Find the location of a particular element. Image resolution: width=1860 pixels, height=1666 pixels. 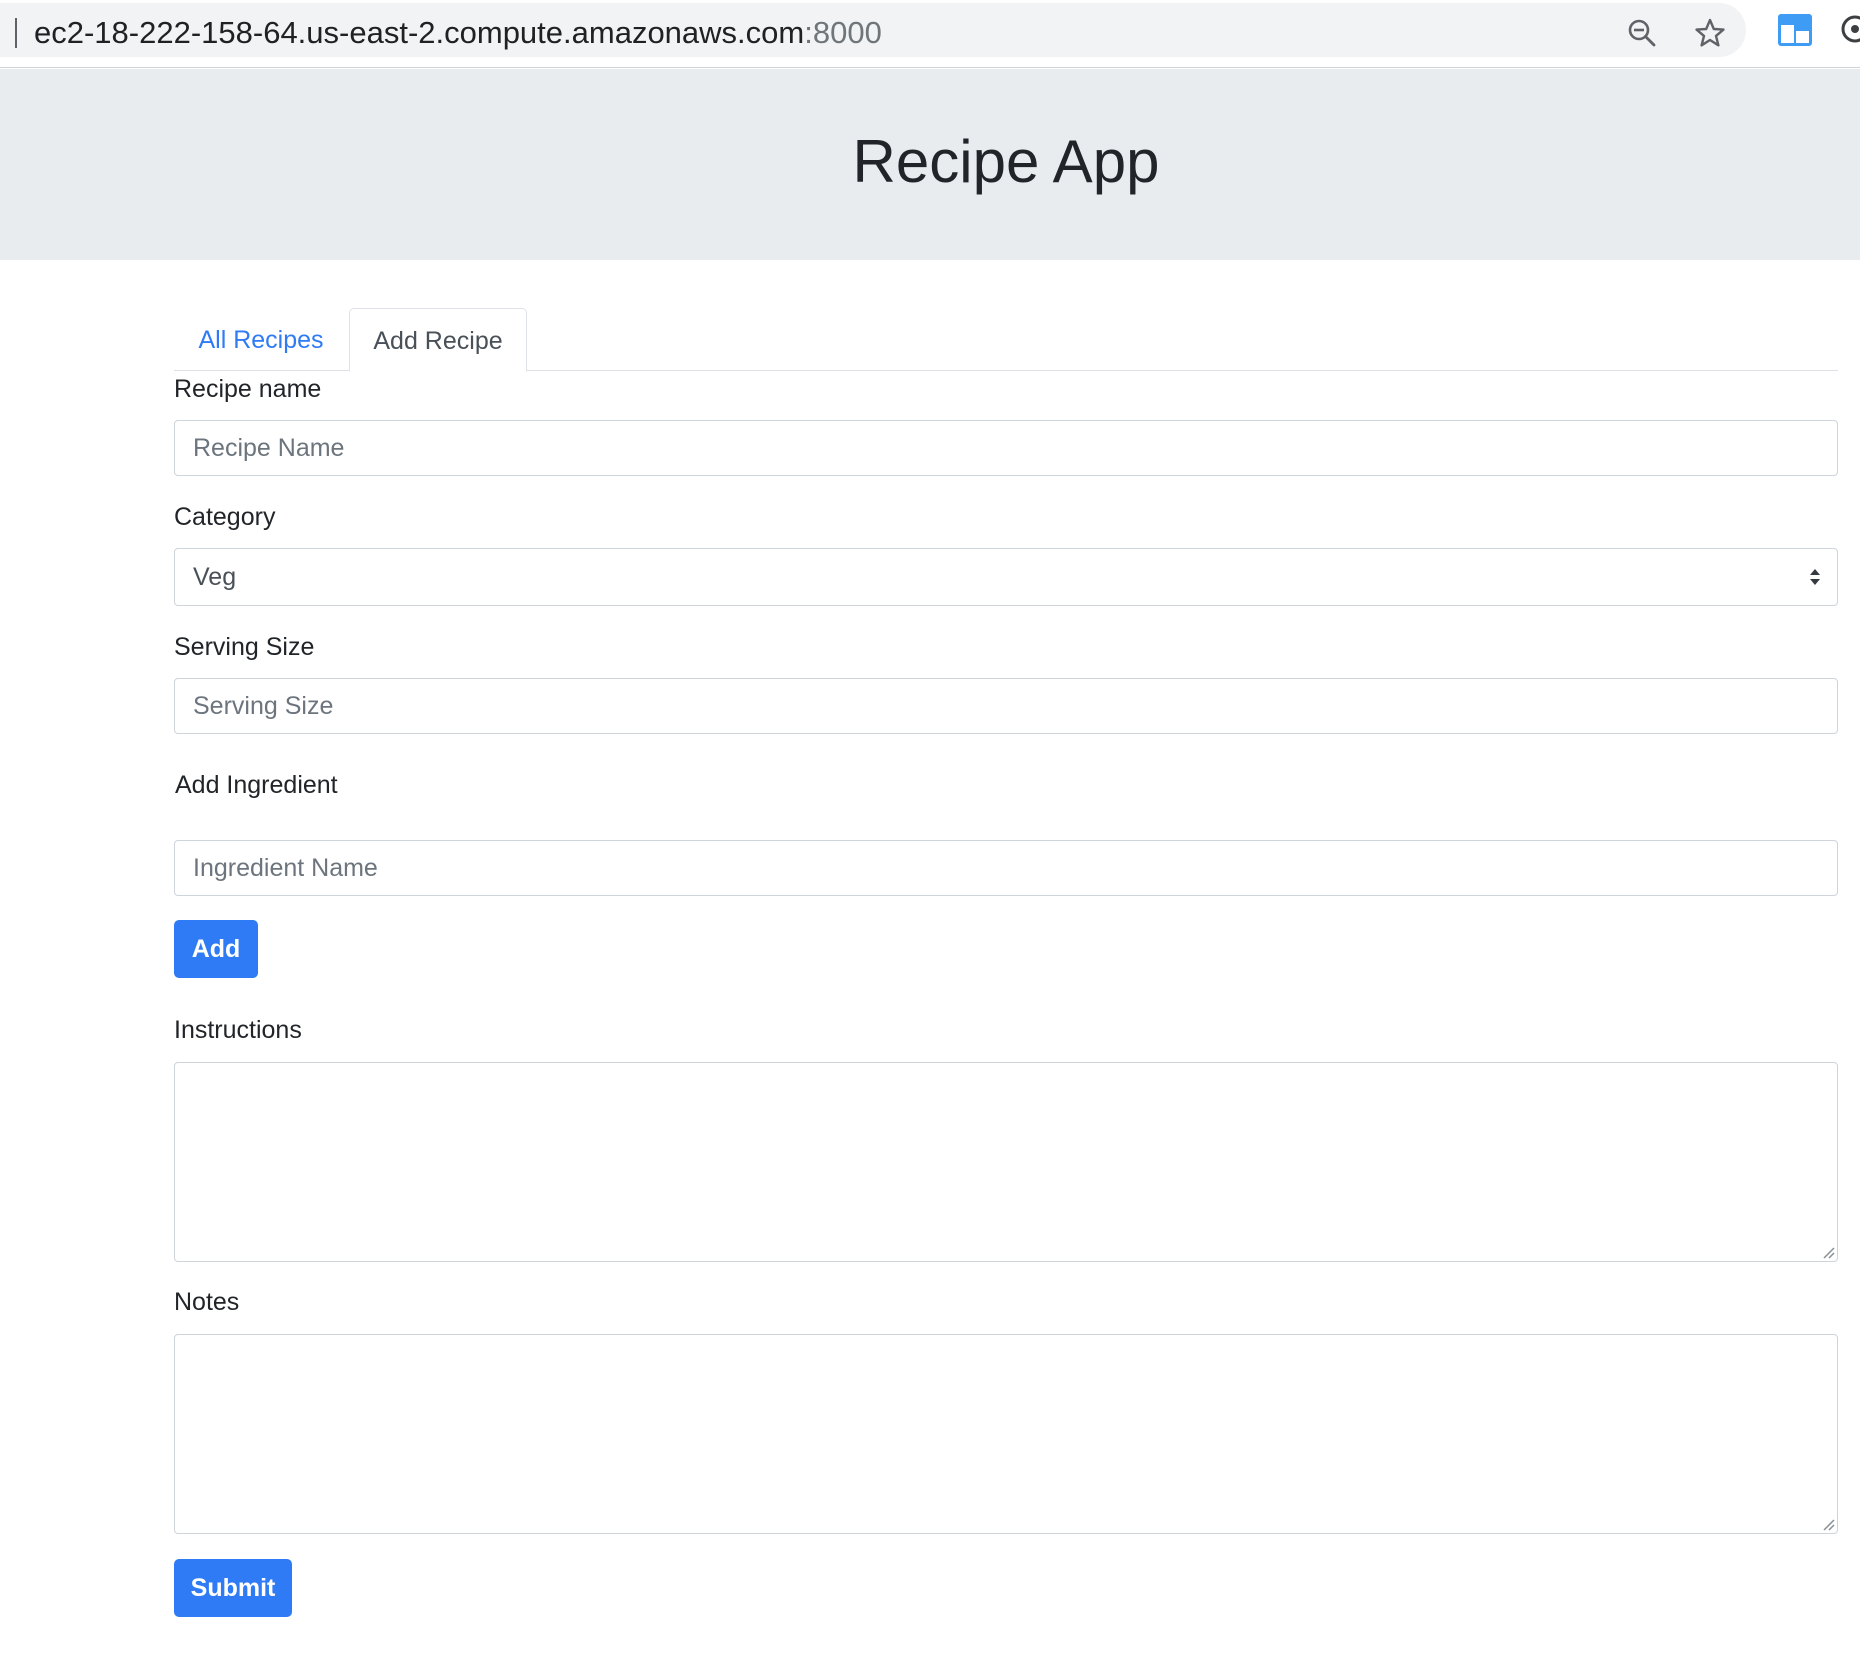

text-caret is located at coordinates (16, 33).